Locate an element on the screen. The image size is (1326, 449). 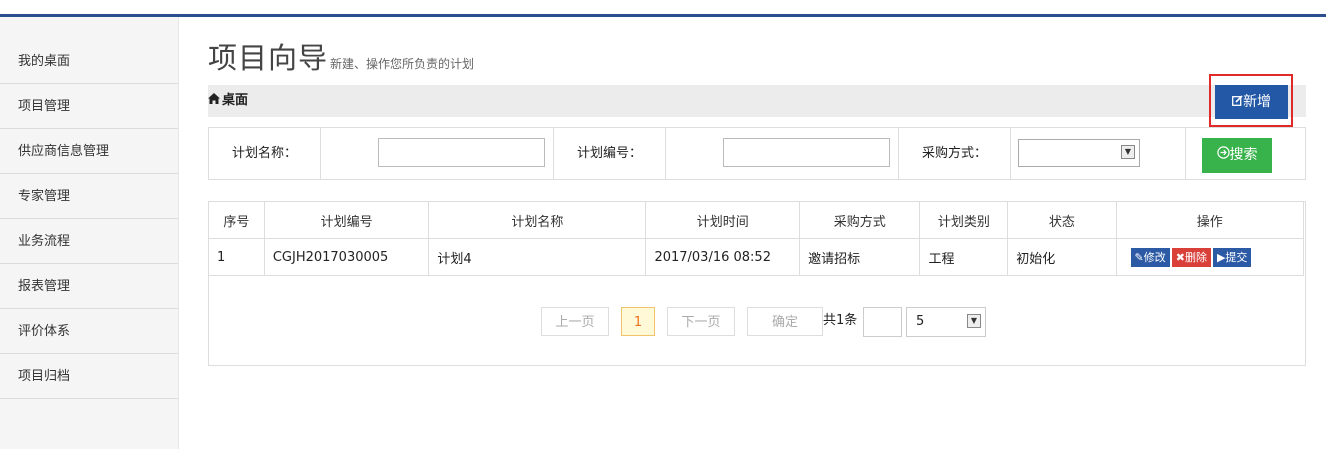
sidebar-item-suppliers: 供应商信息管理 is located at coordinates (89, 151).